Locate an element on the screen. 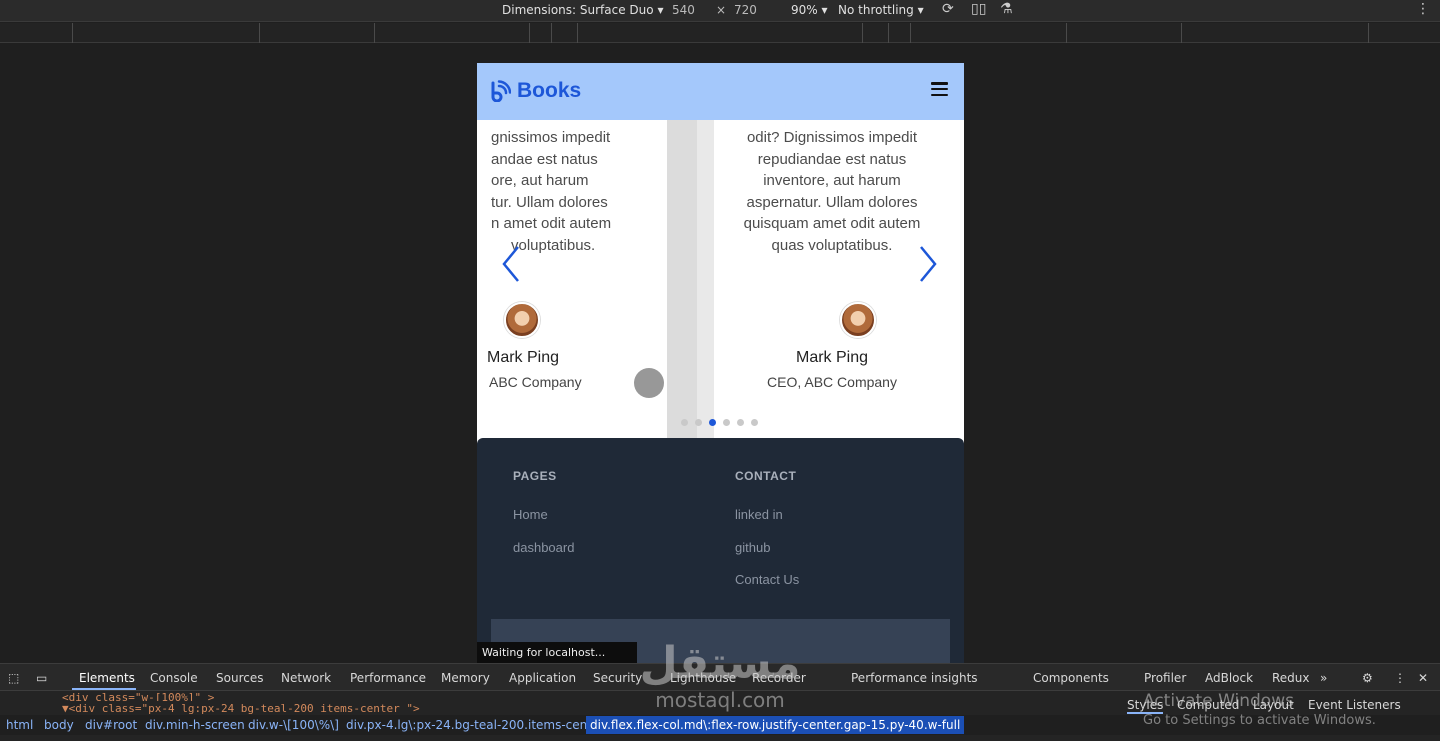  hamburger-menu-icon is located at coordinates (939, 89).